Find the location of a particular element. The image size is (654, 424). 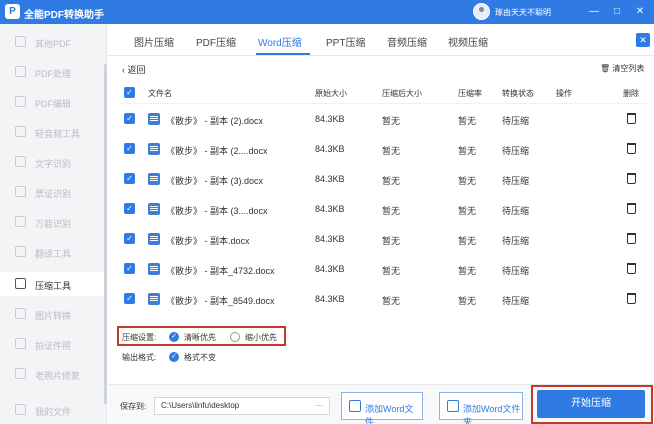

sidebar-item-label: 票证识别 is located at coordinates (53, 194).